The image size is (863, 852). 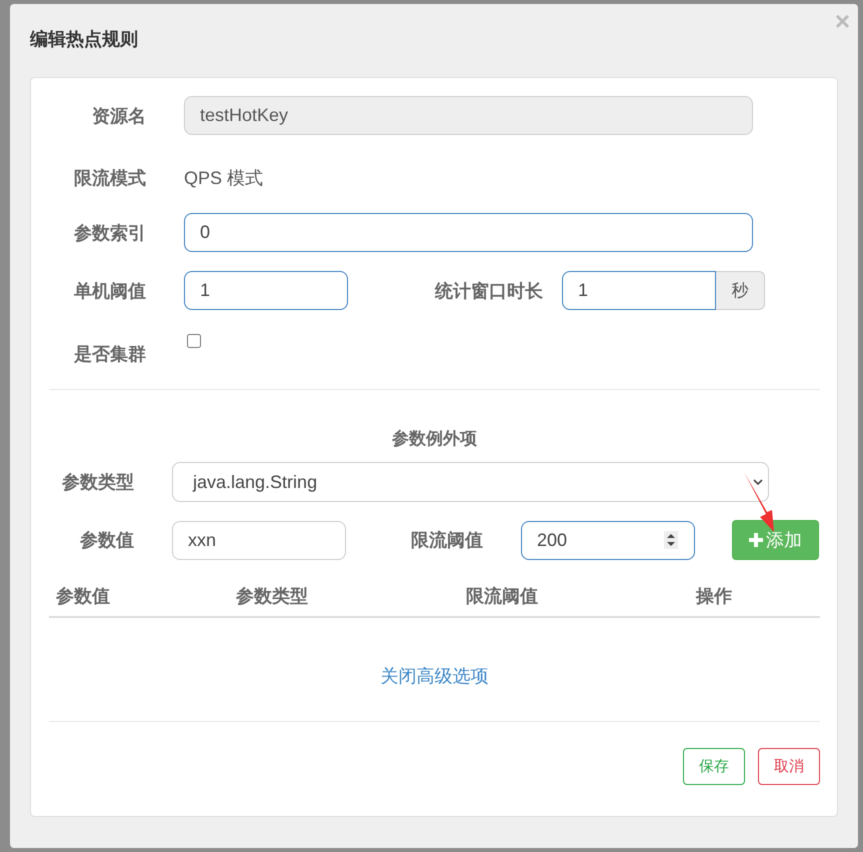 I want to click on input-field: 0, so click(x=468, y=232).